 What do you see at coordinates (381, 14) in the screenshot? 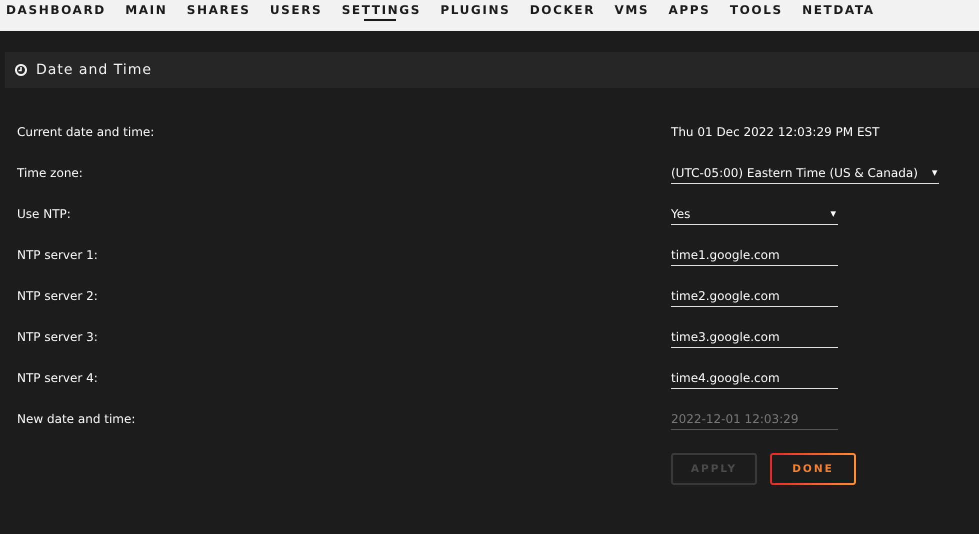
I see `nav-tab: SETTINGS` at bounding box center [381, 14].